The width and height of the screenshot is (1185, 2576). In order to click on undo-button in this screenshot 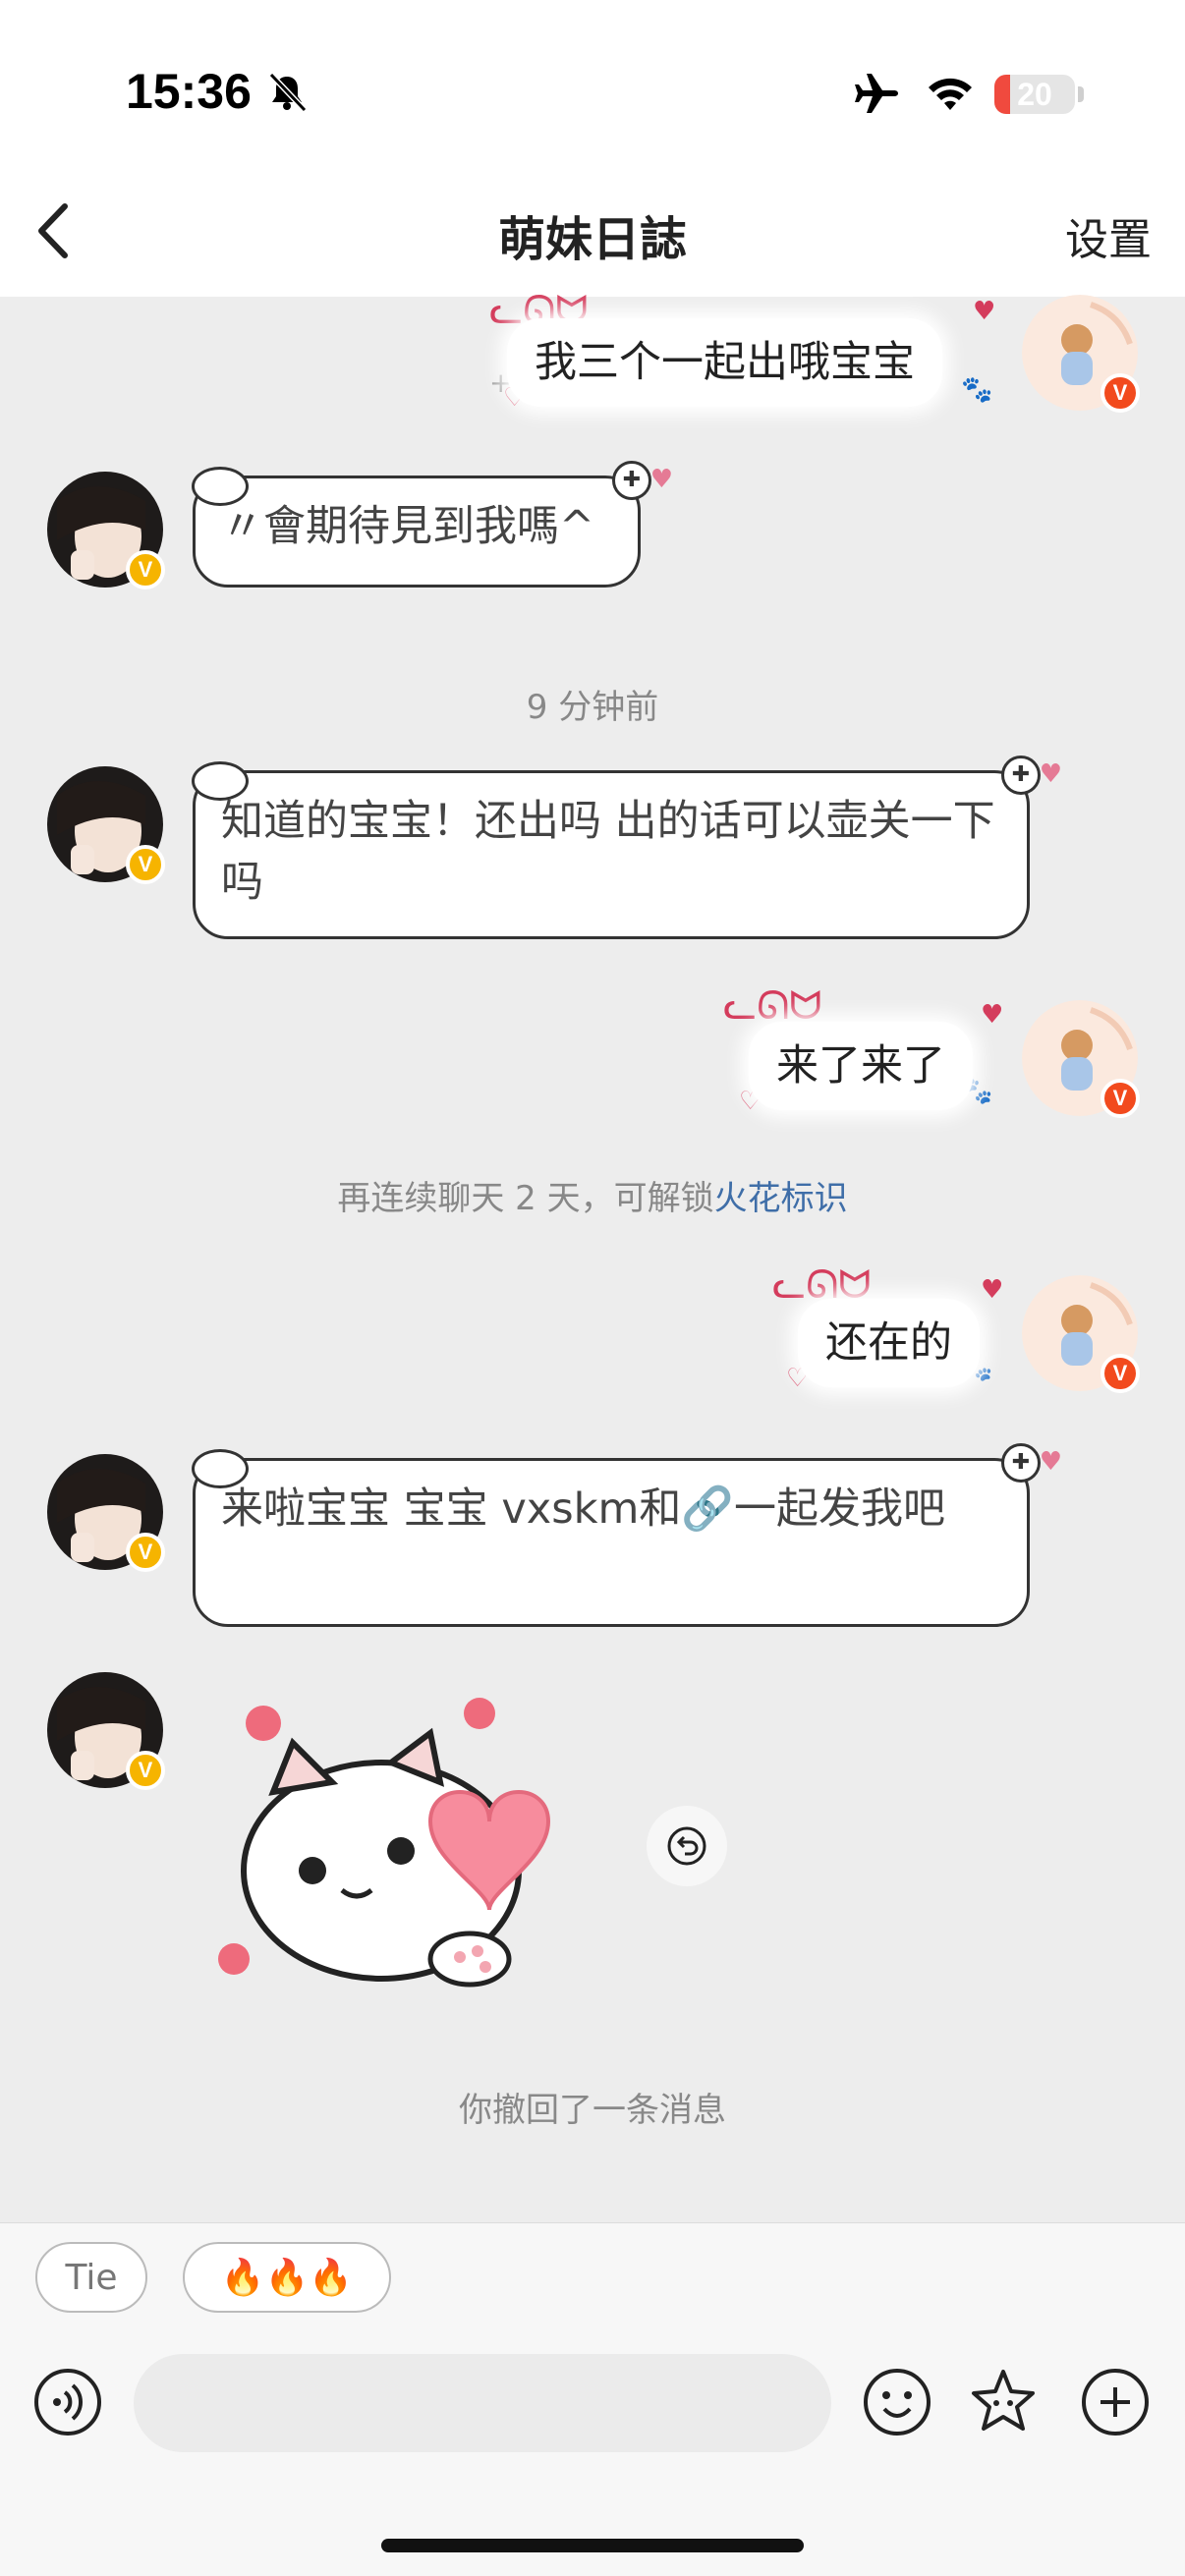, I will do `click(687, 1846)`.